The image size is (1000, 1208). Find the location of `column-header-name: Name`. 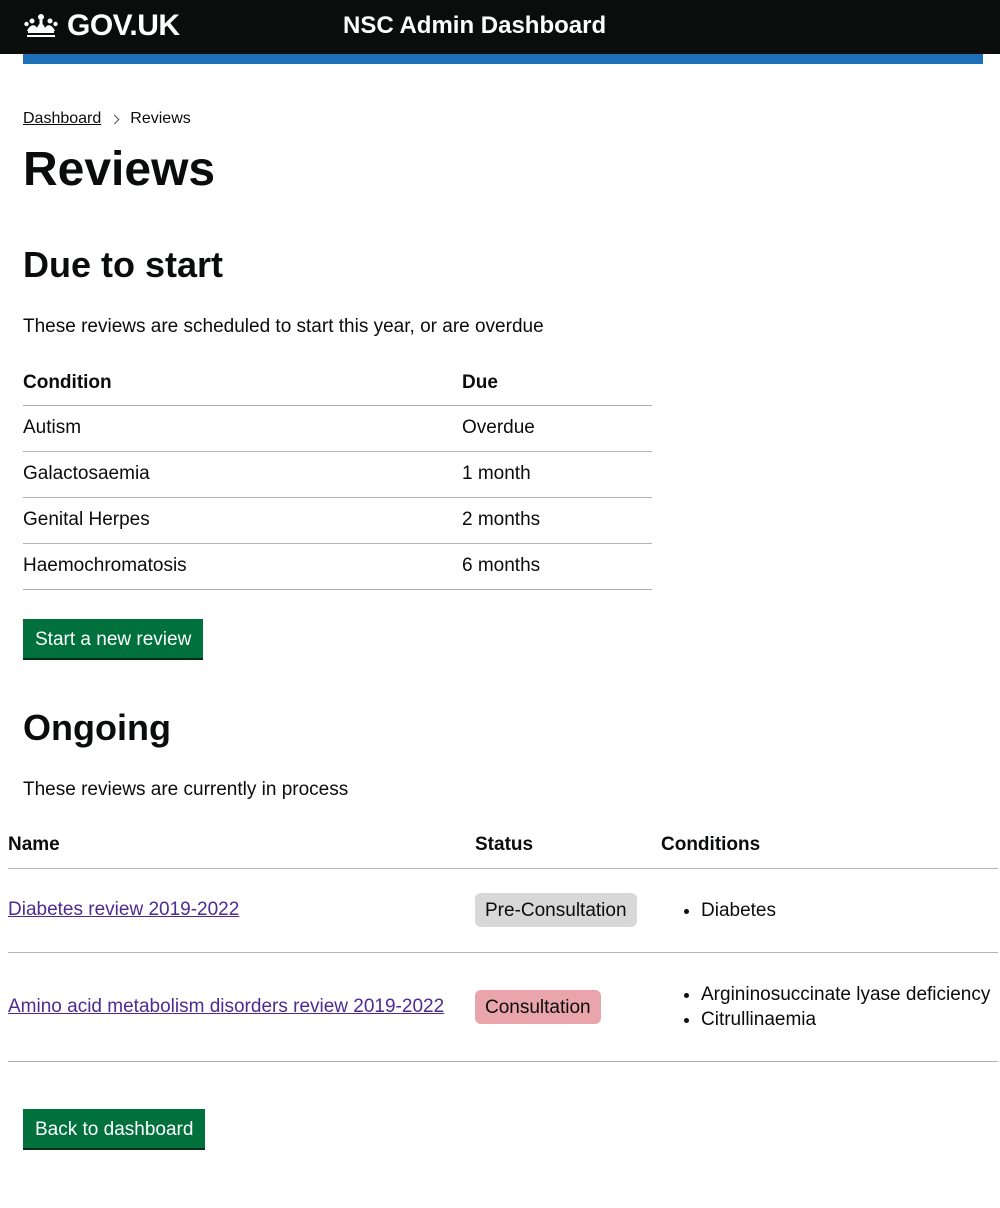

column-header-name: Name is located at coordinates (241, 846).